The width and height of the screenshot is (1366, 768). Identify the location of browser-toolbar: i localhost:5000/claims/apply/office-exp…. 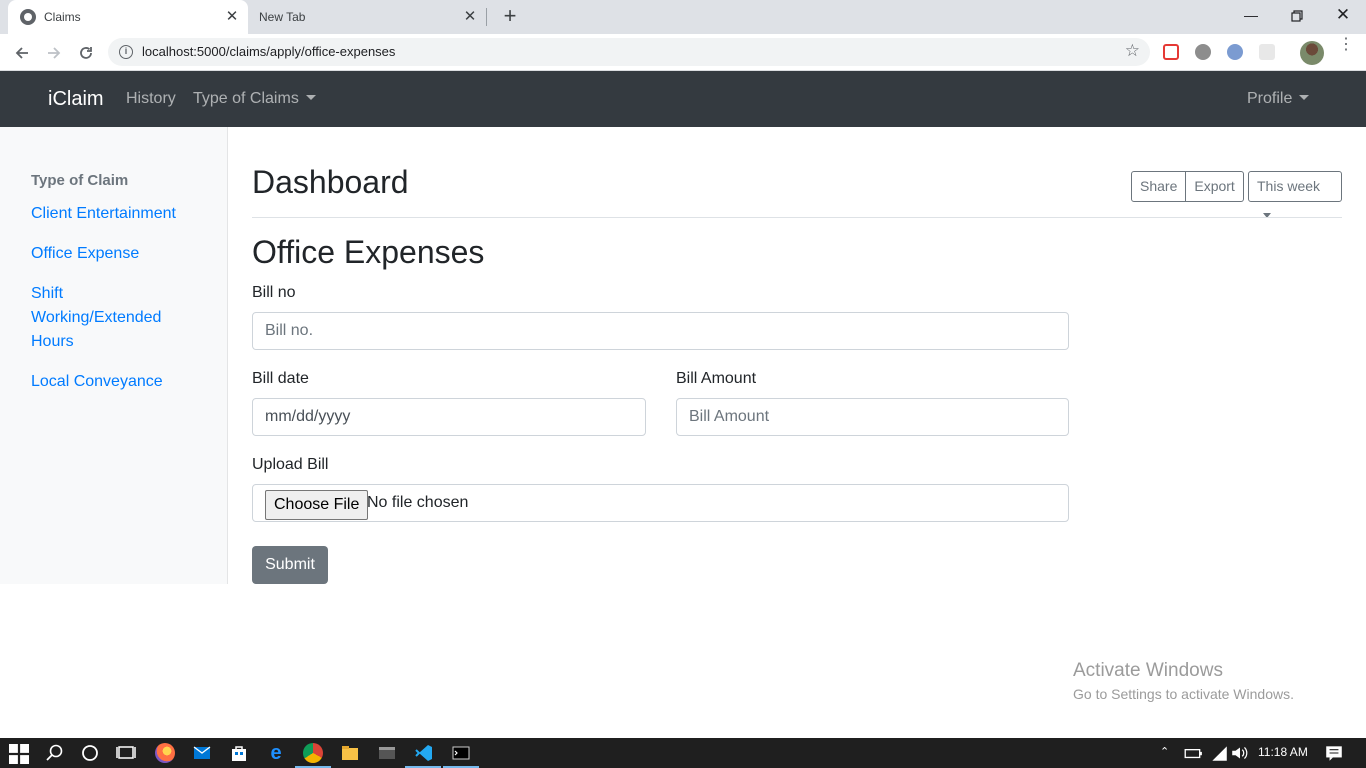
(683, 52).